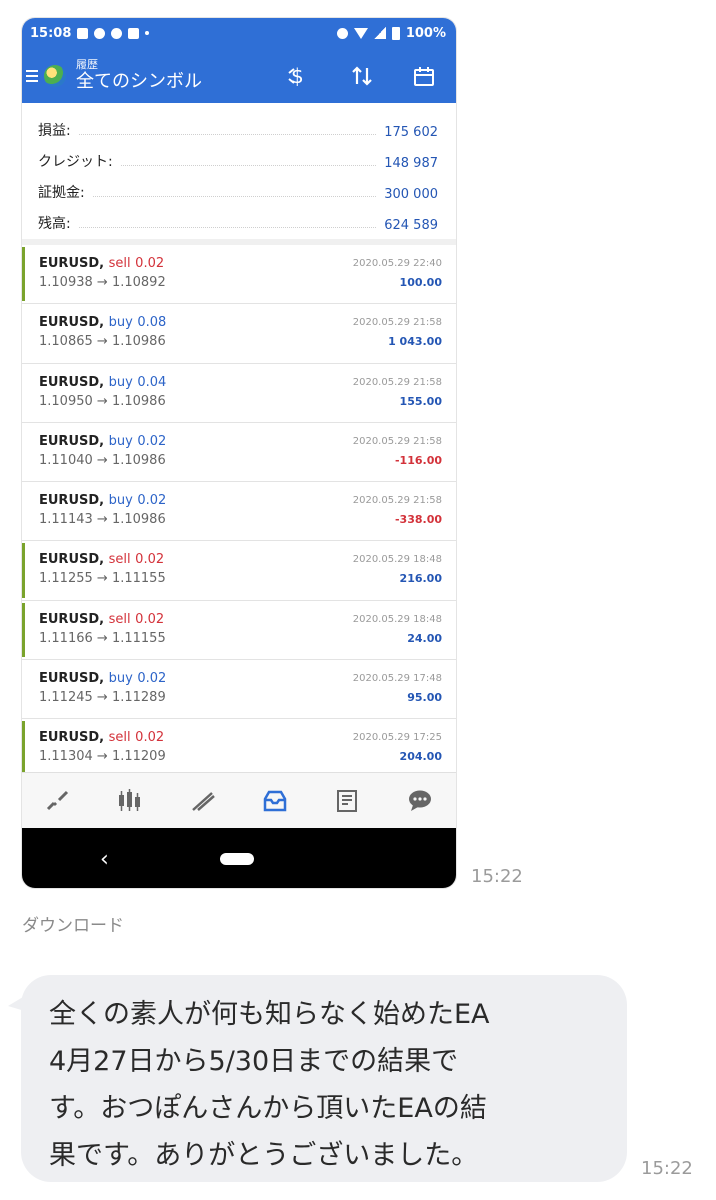 The image size is (716, 1200). Describe the element at coordinates (395, 33) in the screenshot. I see `battery-icon` at that location.